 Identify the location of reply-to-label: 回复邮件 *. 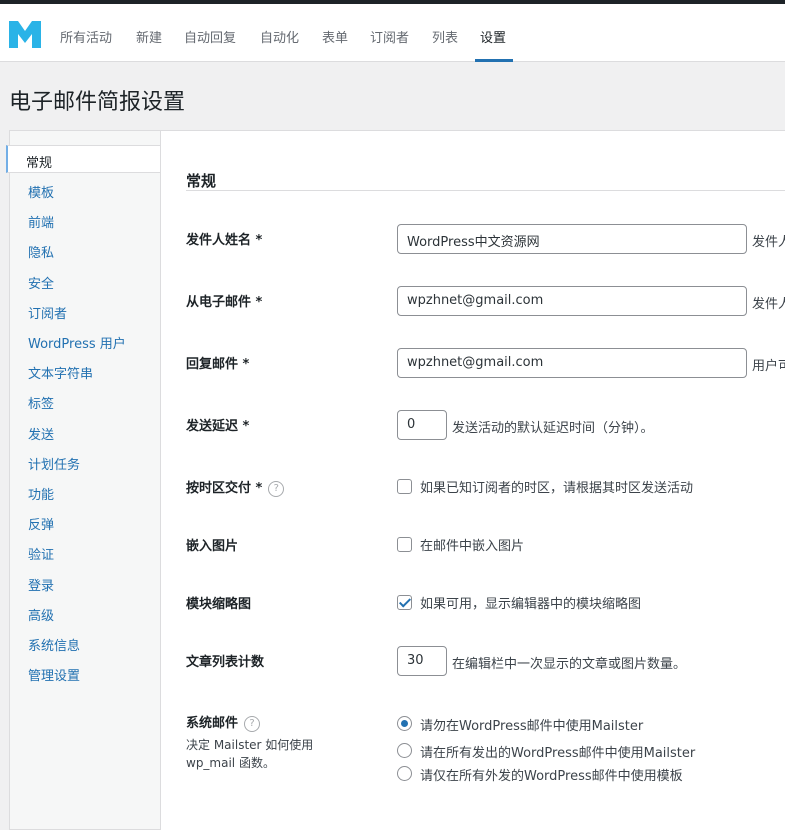
(218, 364).